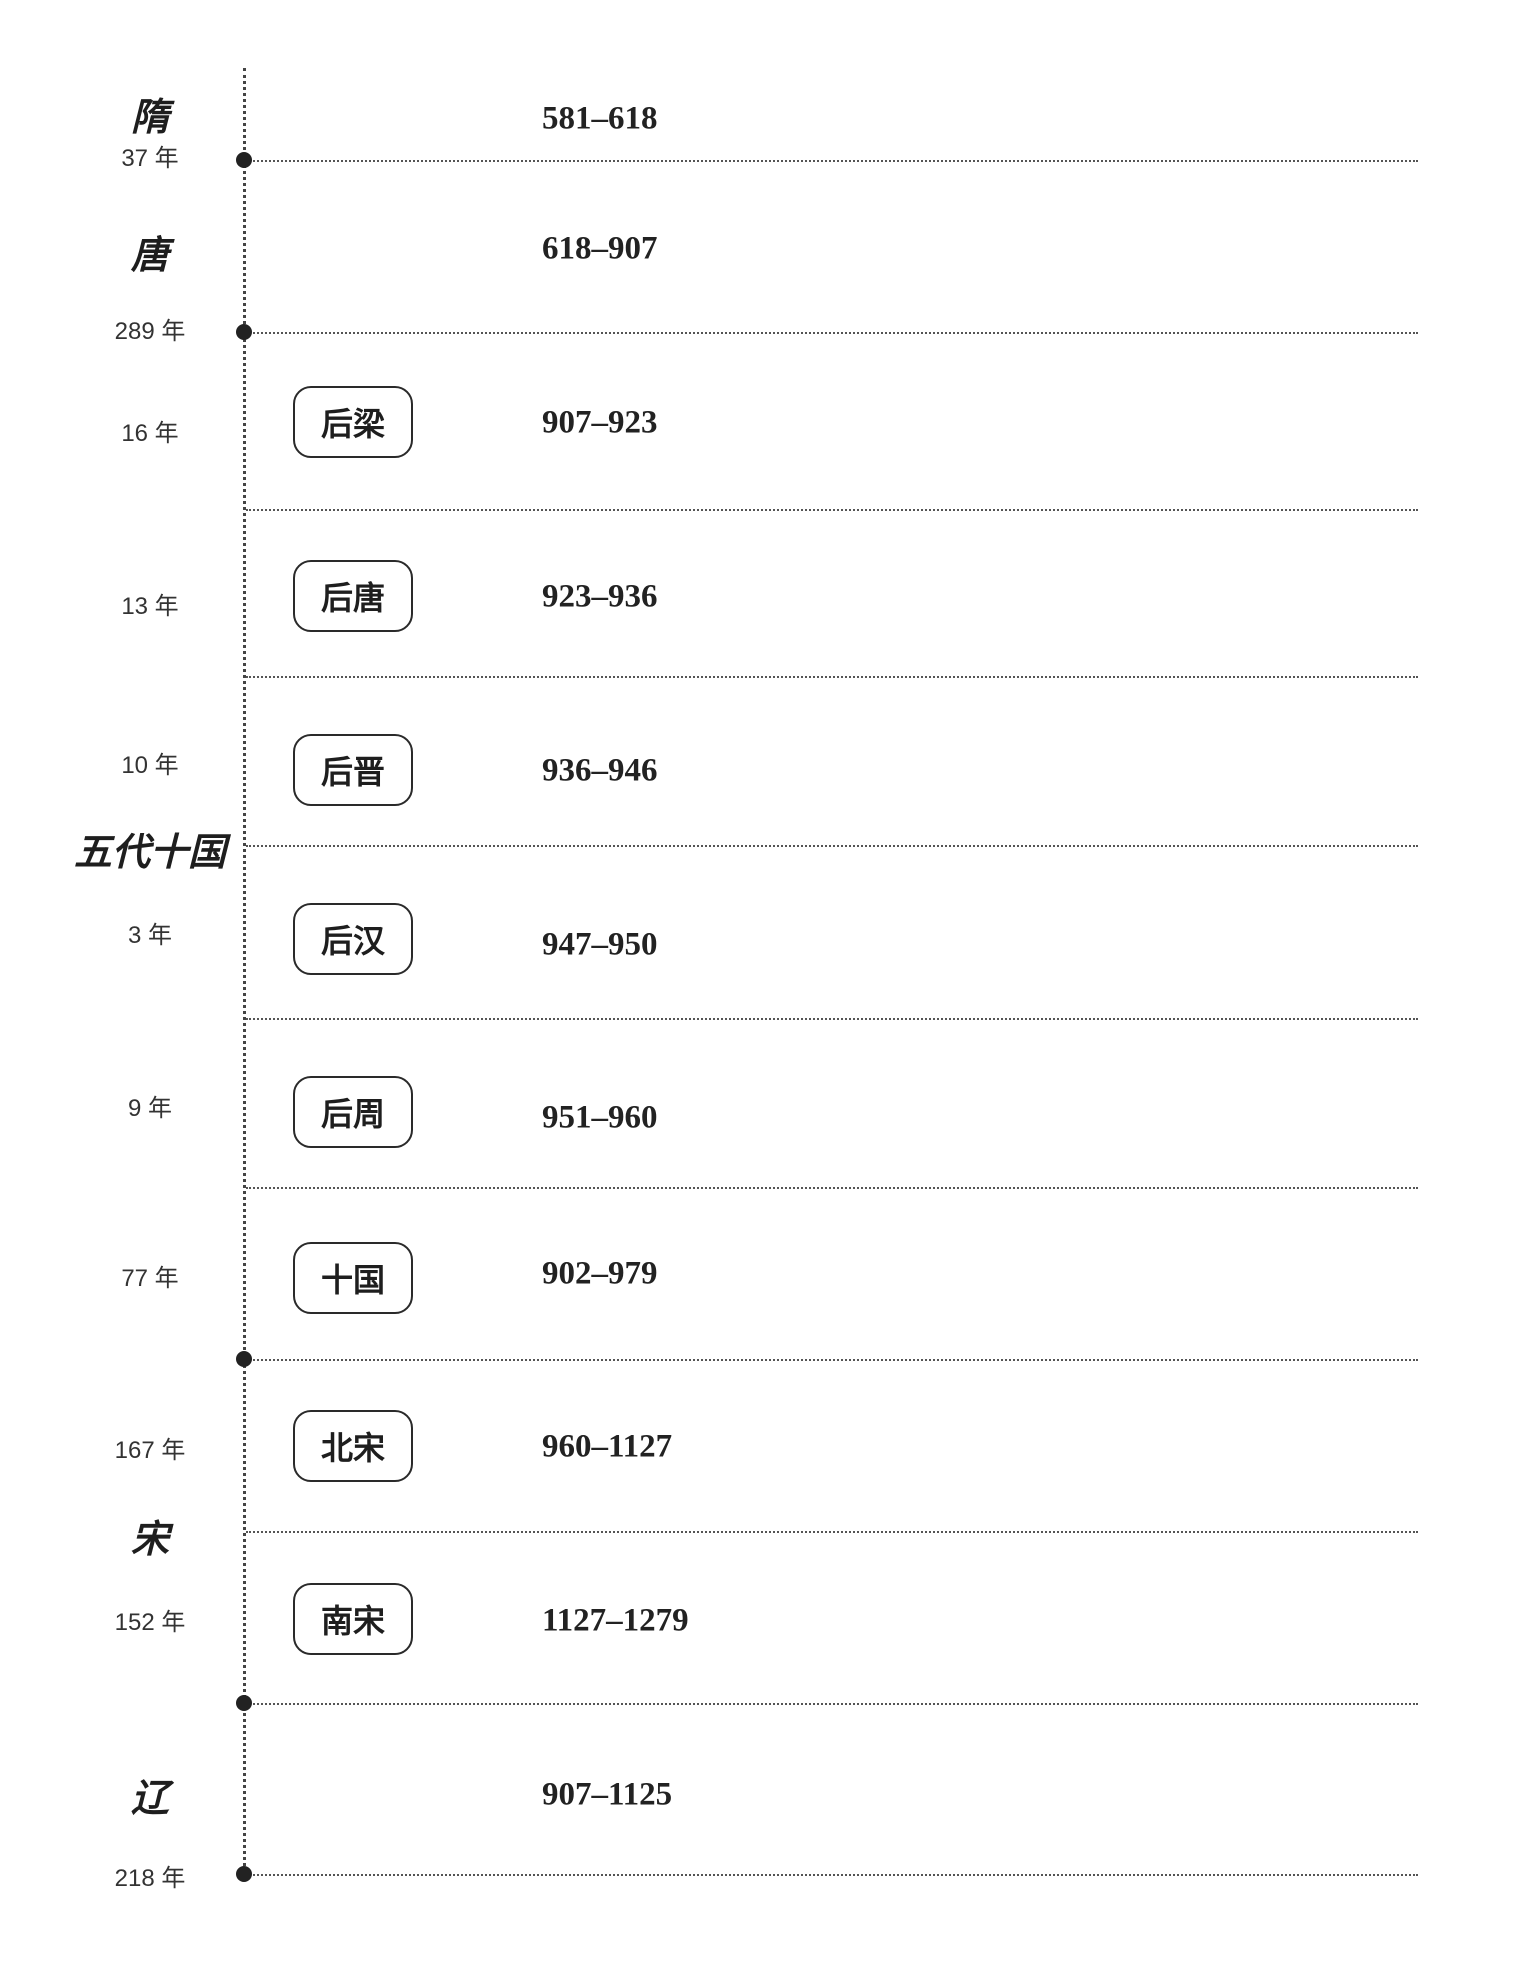 This screenshot has width=1536, height=1974. What do you see at coordinates (150, 1878) in the screenshot?
I see `duration-liao: 218 年` at bounding box center [150, 1878].